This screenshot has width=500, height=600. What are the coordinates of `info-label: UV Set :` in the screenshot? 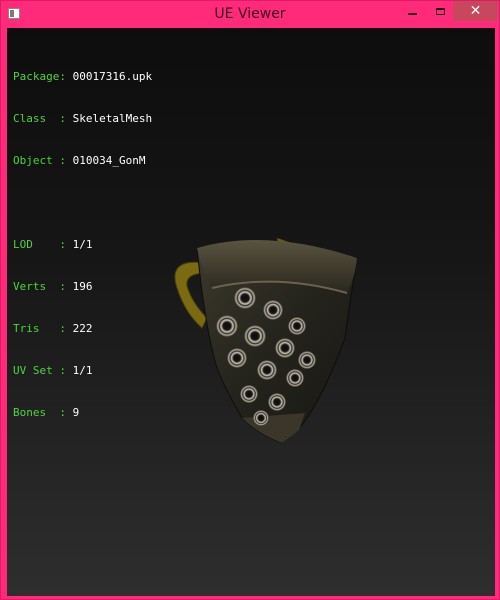 It's located at (39, 370).